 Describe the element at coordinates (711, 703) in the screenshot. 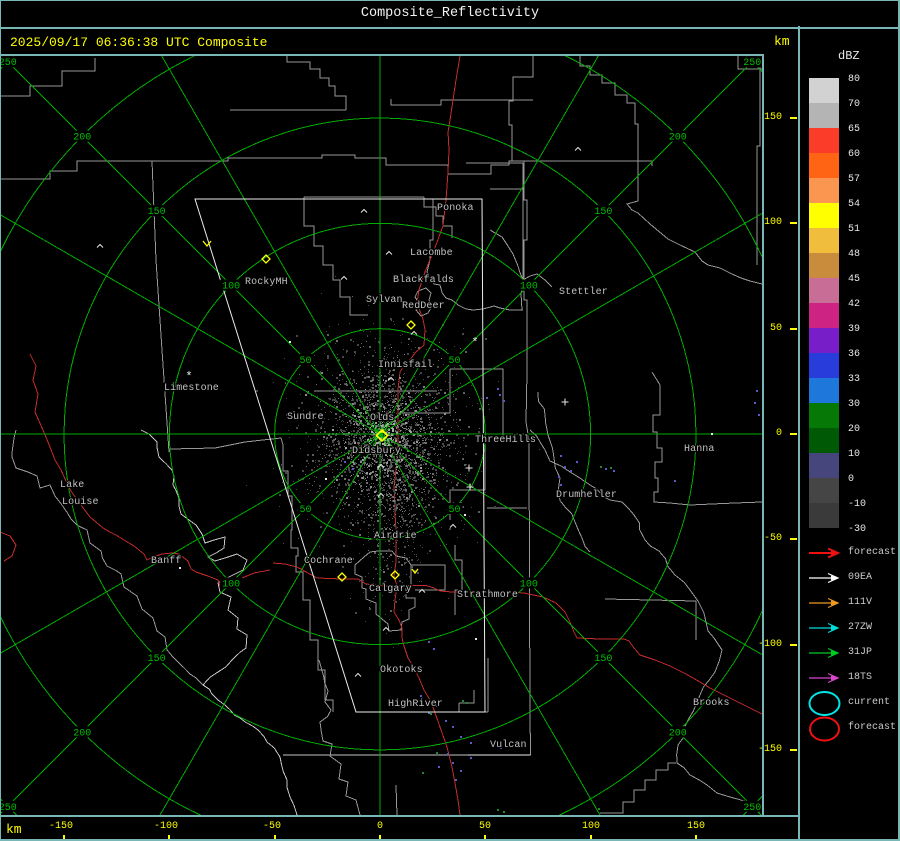

I see `svg-text: Brooks` at that location.